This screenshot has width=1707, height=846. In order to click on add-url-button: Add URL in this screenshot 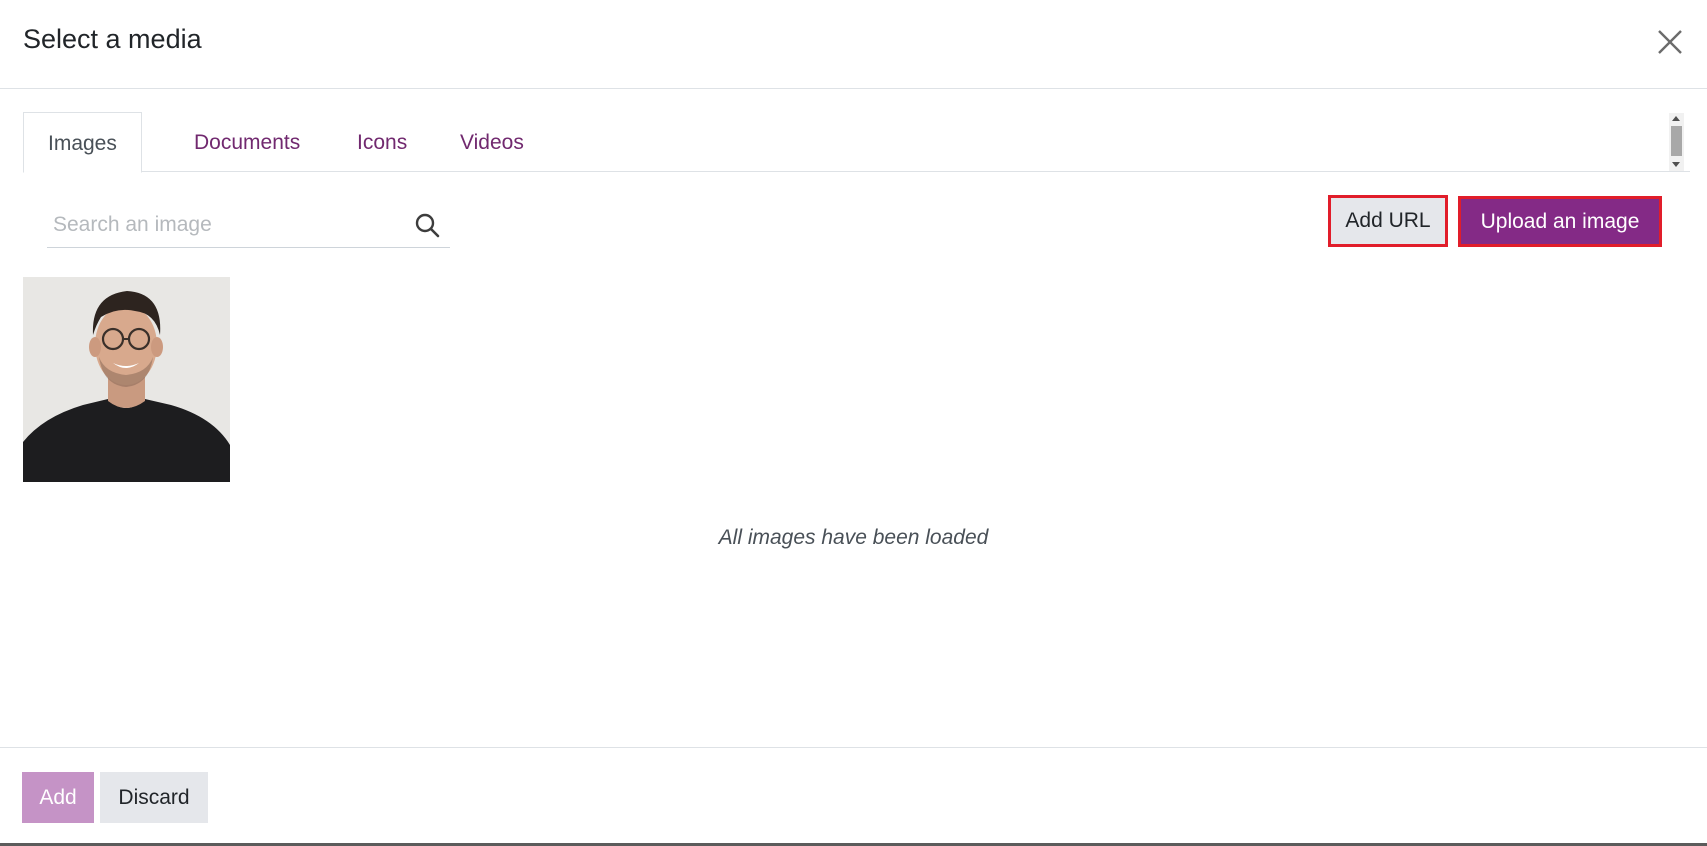, I will do `click(1388, 221)`.